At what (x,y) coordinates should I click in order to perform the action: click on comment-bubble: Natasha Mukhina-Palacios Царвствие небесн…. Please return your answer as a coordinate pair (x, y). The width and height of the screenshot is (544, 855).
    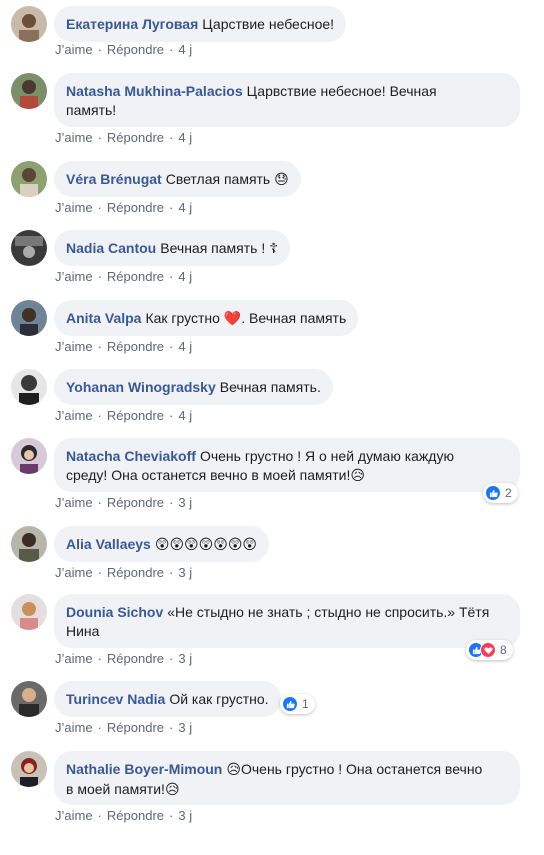
    Looking at the image, I should click on (287, 100).